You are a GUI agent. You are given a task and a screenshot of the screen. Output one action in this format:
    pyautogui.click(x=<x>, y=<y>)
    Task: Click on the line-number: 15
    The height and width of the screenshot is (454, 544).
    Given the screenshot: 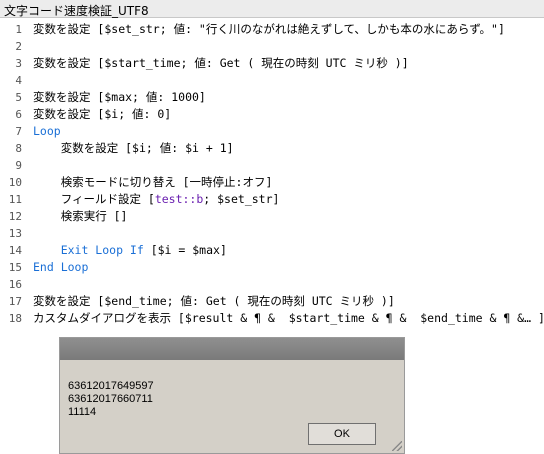 What is the action you would take?
    pyautogui.click(x=15, y=267)
    